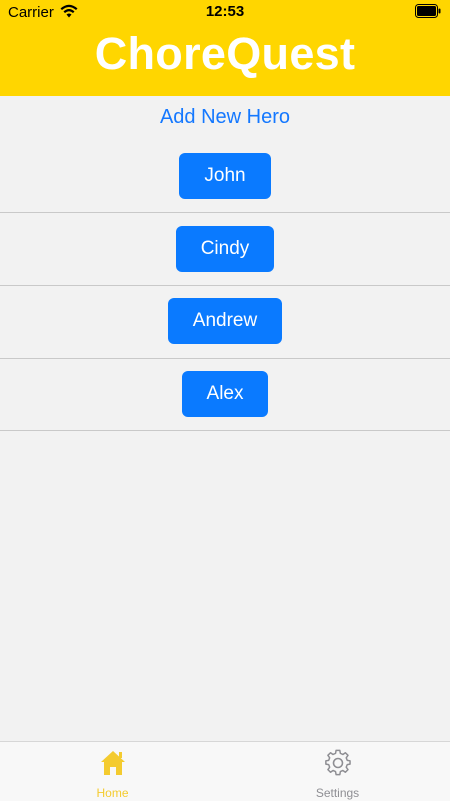 This screenshot has width=450, height=801. I want to click on gear-icon, so click(338, 762).